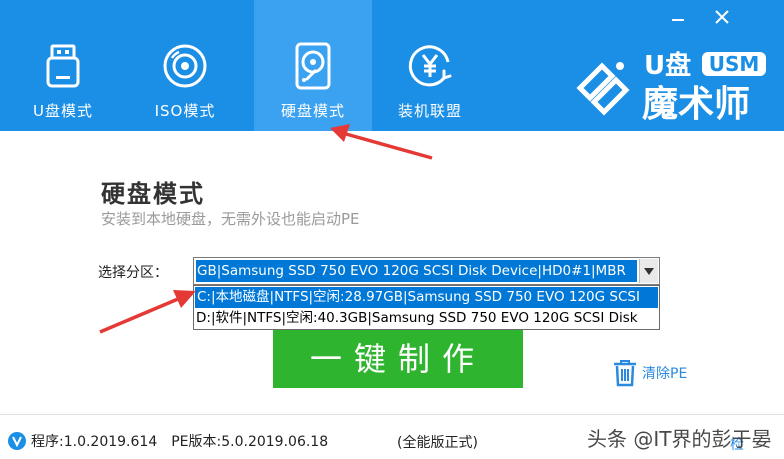 The height and width of the screenshot is (459, 784). What do you see at coordinates (398, 355) in the screenshot?
I see `one-click-make-button: 一键制作` at bounding box center [398, 355].